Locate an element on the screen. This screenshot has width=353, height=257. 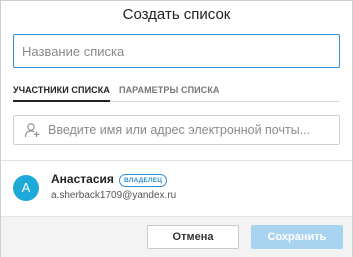
tab-bar: УЧАСТНИКИ СПИСКА ПАРАМЕТРЫ СПИСКА is located at coordinates (176, 91).